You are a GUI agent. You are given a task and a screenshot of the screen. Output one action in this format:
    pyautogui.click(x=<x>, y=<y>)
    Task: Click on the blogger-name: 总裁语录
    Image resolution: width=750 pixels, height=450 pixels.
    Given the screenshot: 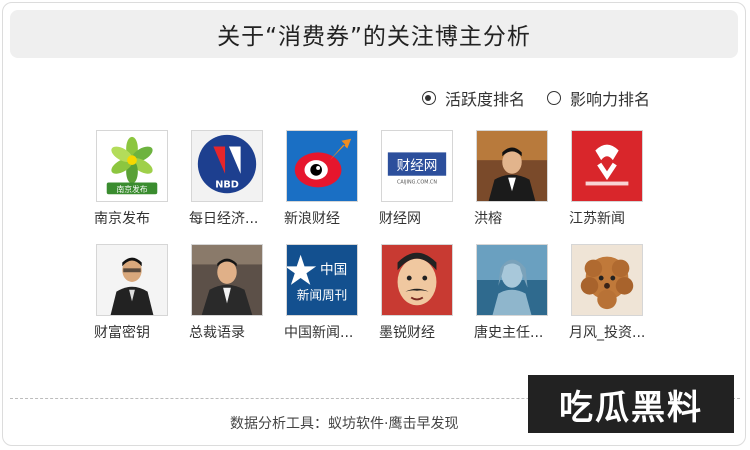 What is the action you would take?
    pyautogui.click(x=233, y=332)
    